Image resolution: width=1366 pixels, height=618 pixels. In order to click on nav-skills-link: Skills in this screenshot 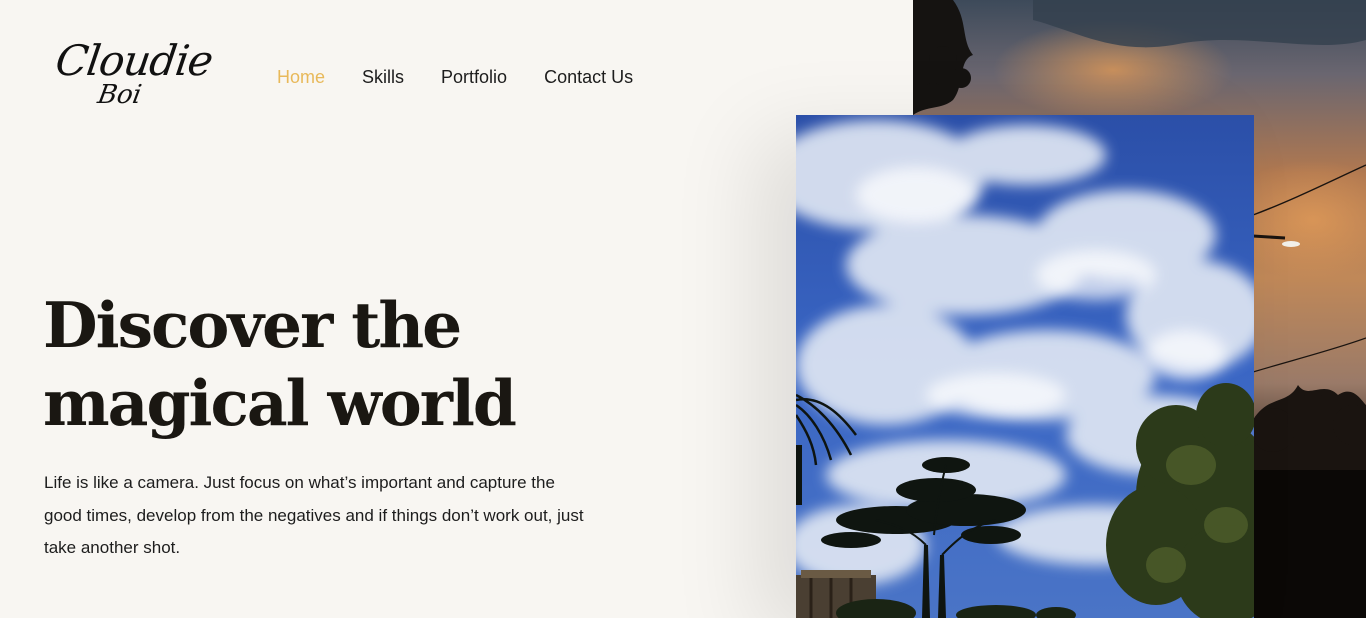, I will do `click(383, 77)`.